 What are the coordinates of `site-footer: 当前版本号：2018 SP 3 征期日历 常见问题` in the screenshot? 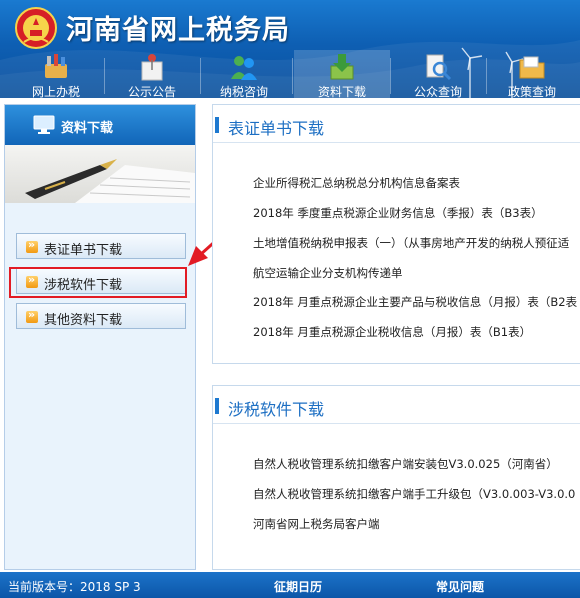 It's located at (290, 585).